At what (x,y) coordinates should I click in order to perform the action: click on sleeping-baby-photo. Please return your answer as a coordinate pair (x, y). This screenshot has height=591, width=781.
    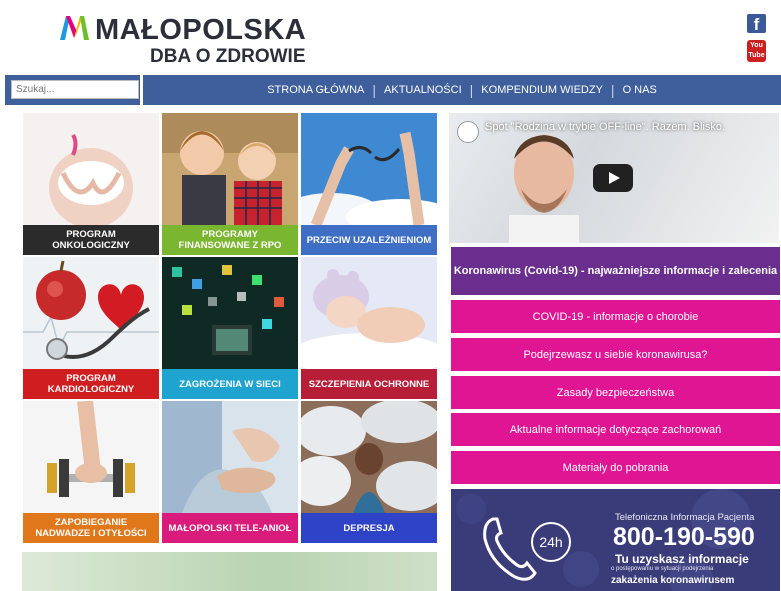
    Looking at the image, I should click on (369, 313).